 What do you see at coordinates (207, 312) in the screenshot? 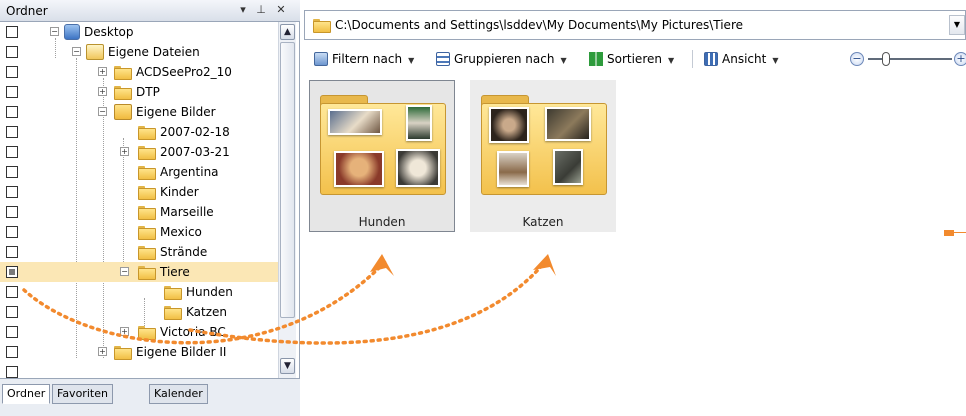
I see `tree-item-label: Katzen` at bounding box center [207, 312].